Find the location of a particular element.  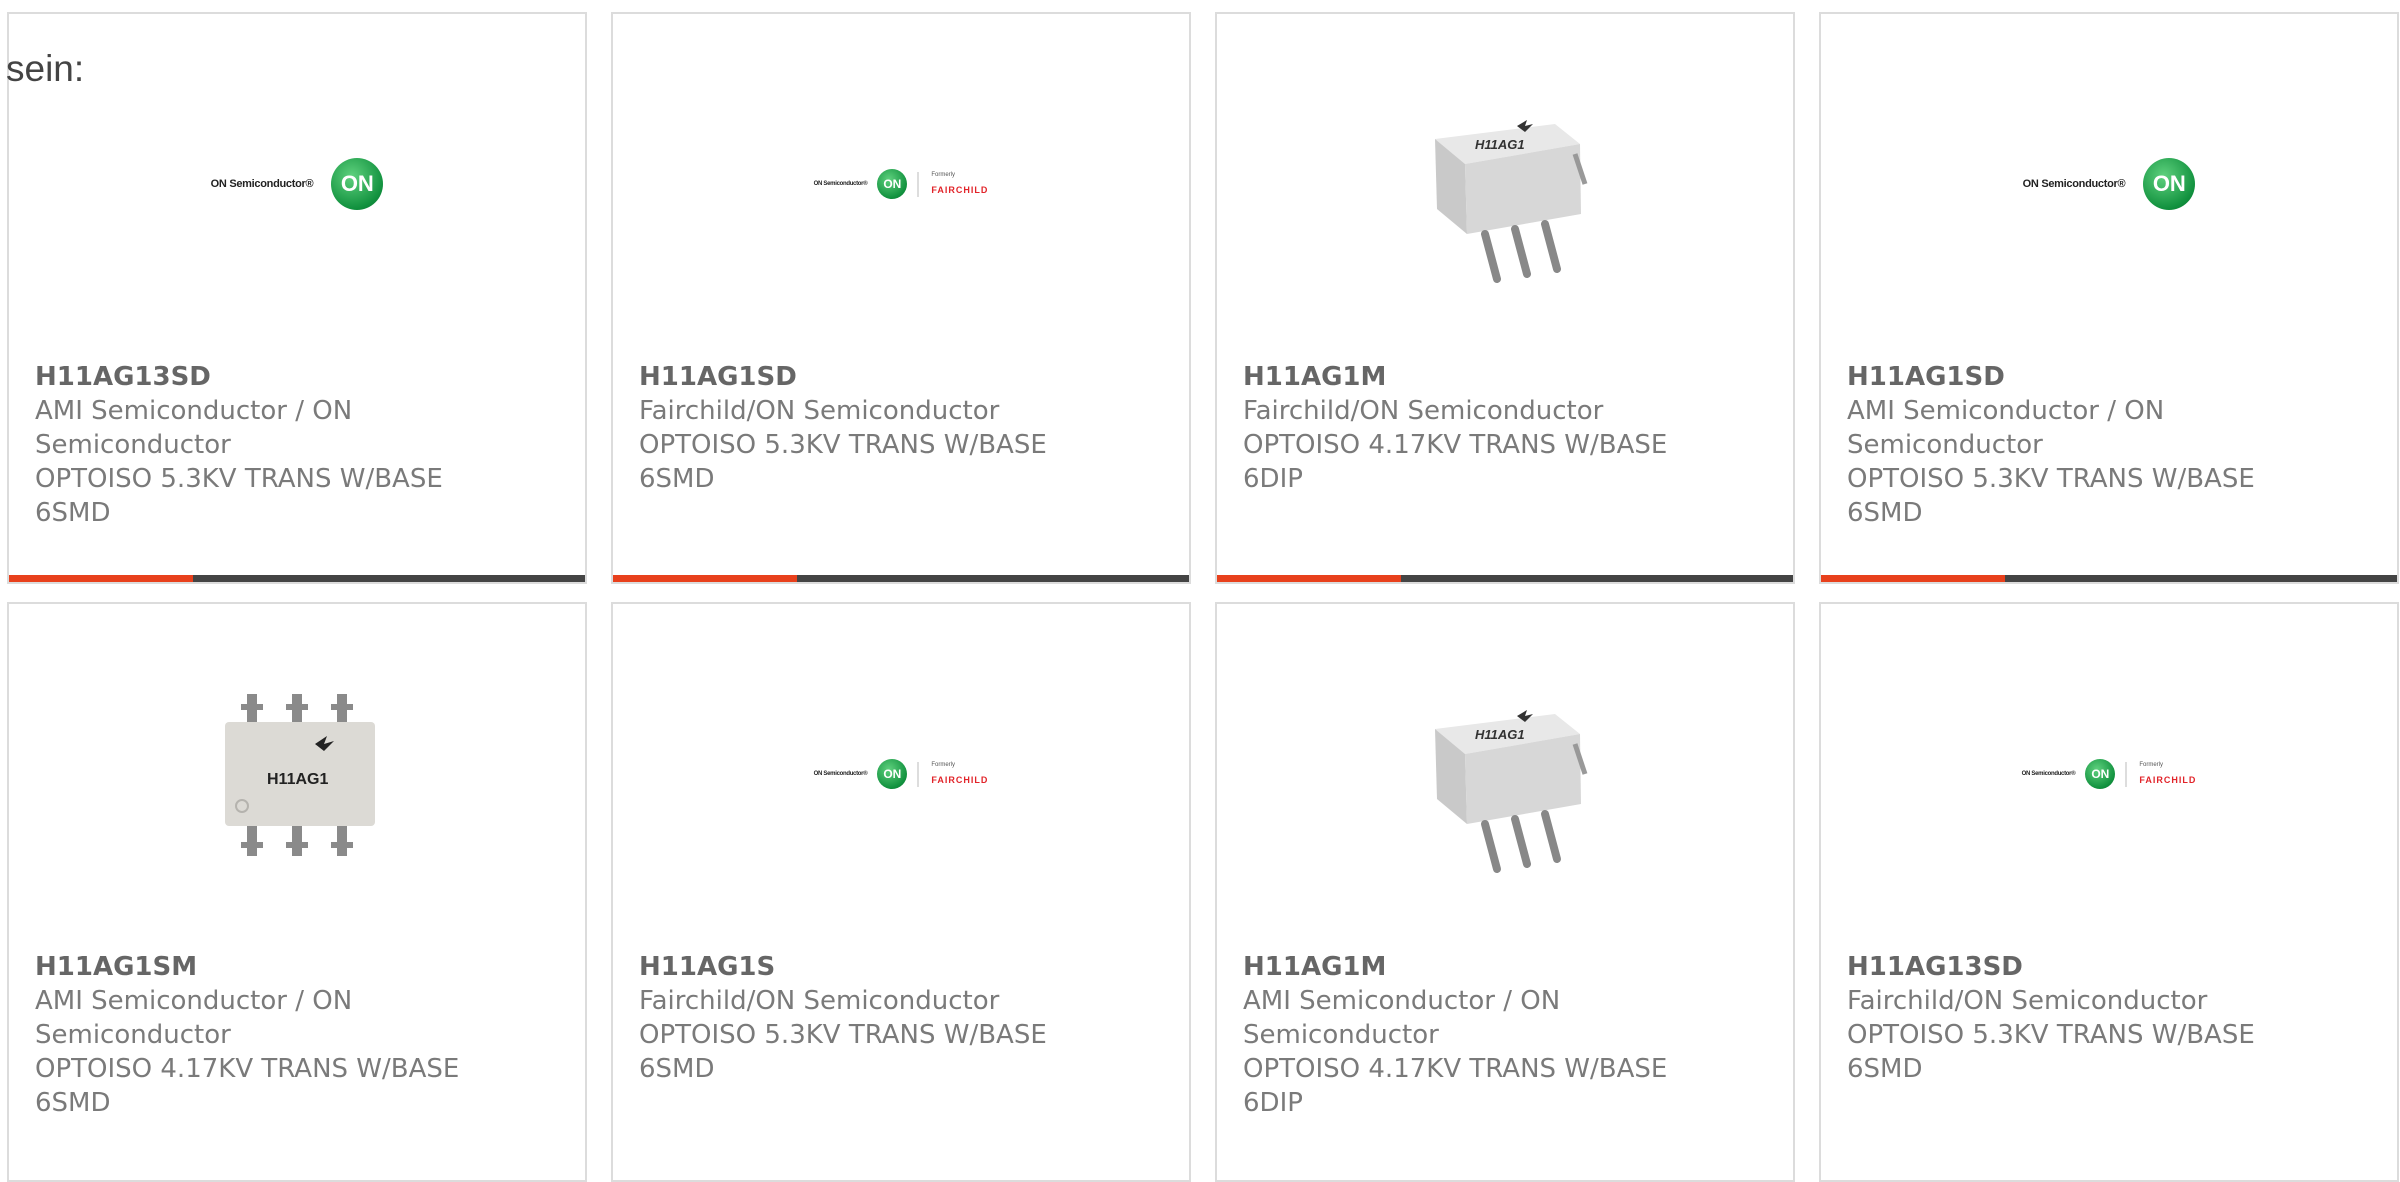

part-number: H11AG1S is located at coordinates (874, 967).